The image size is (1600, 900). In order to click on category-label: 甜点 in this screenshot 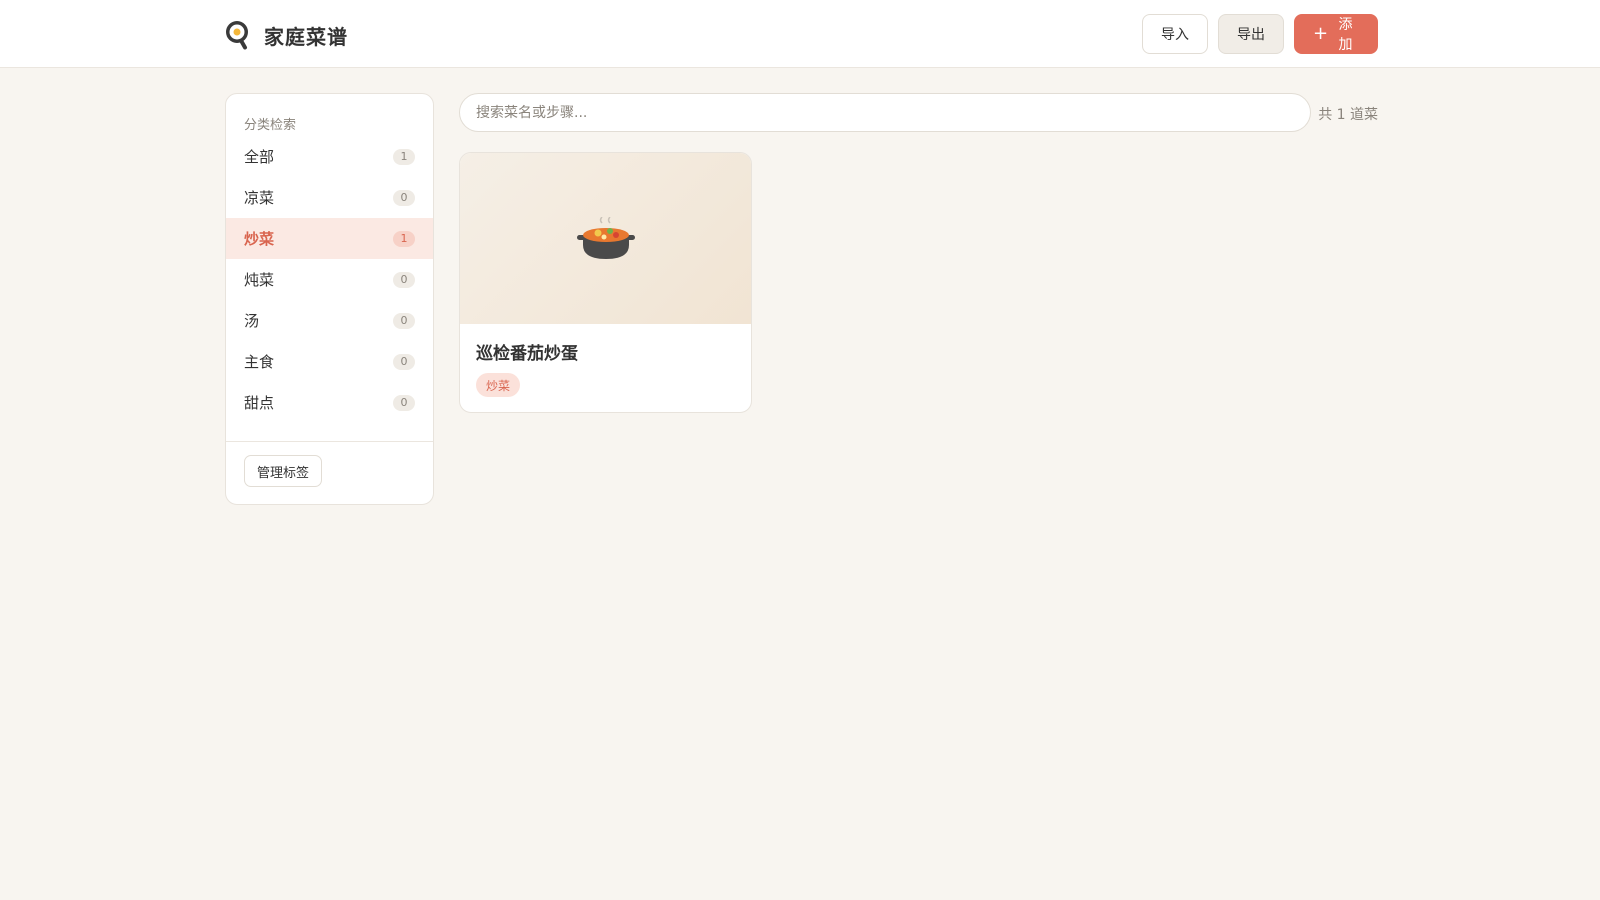, I will do `click(259, 403)`.